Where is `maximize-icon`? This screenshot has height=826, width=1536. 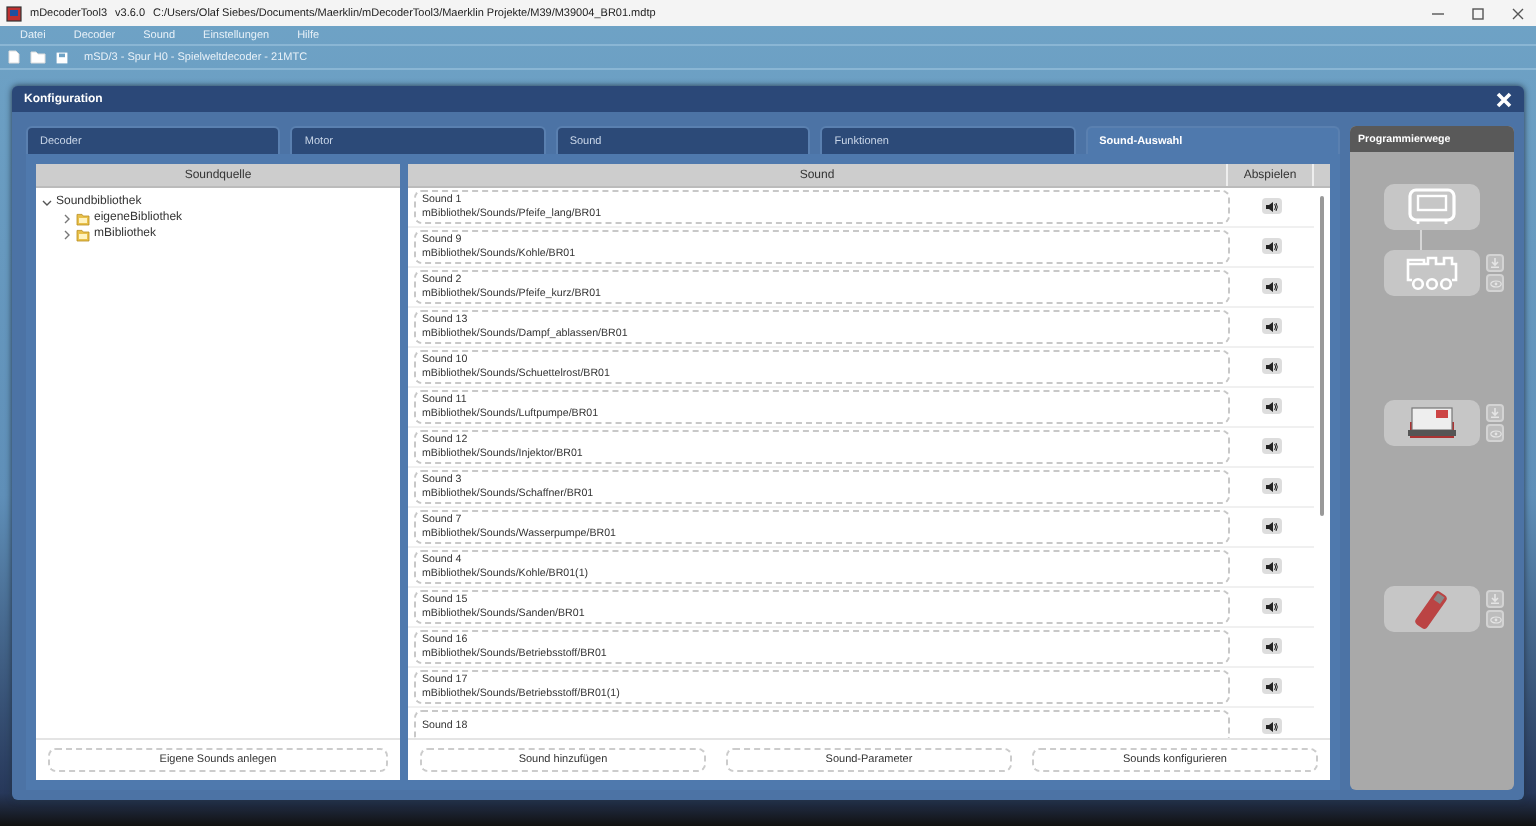 maximize-icon is located at coordinates (1478, 13).